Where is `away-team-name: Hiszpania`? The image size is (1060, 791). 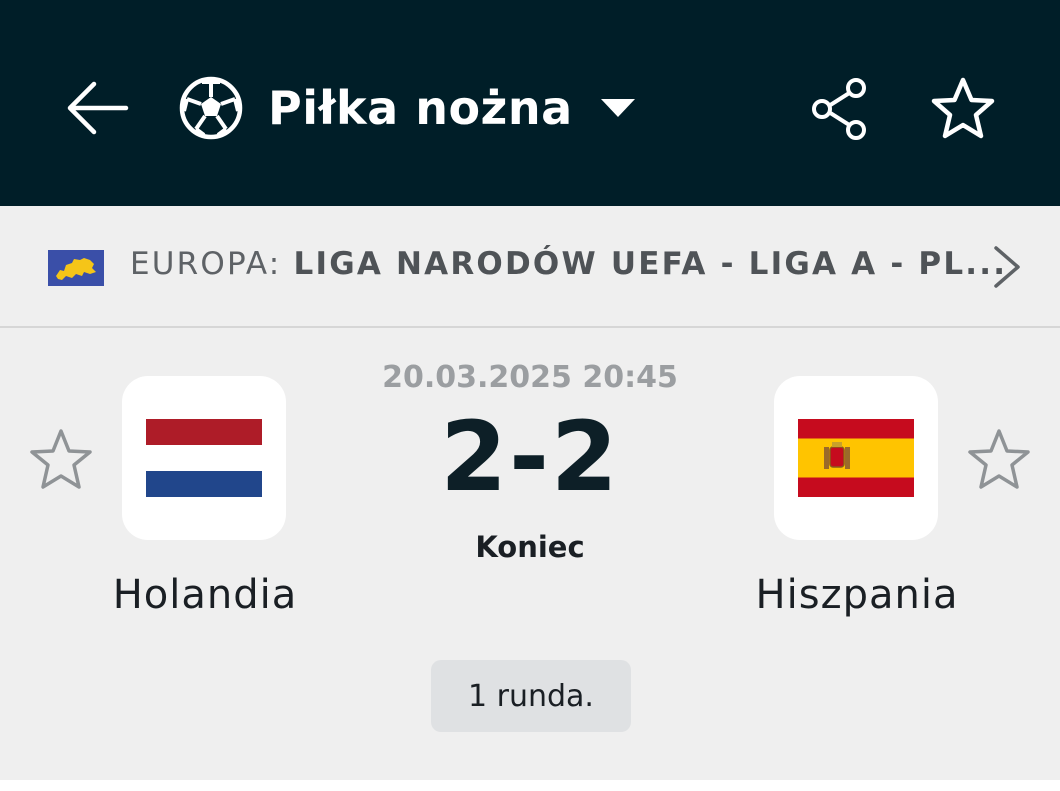 away-team-name: Hiszpania is located at coordinates (857, 595).